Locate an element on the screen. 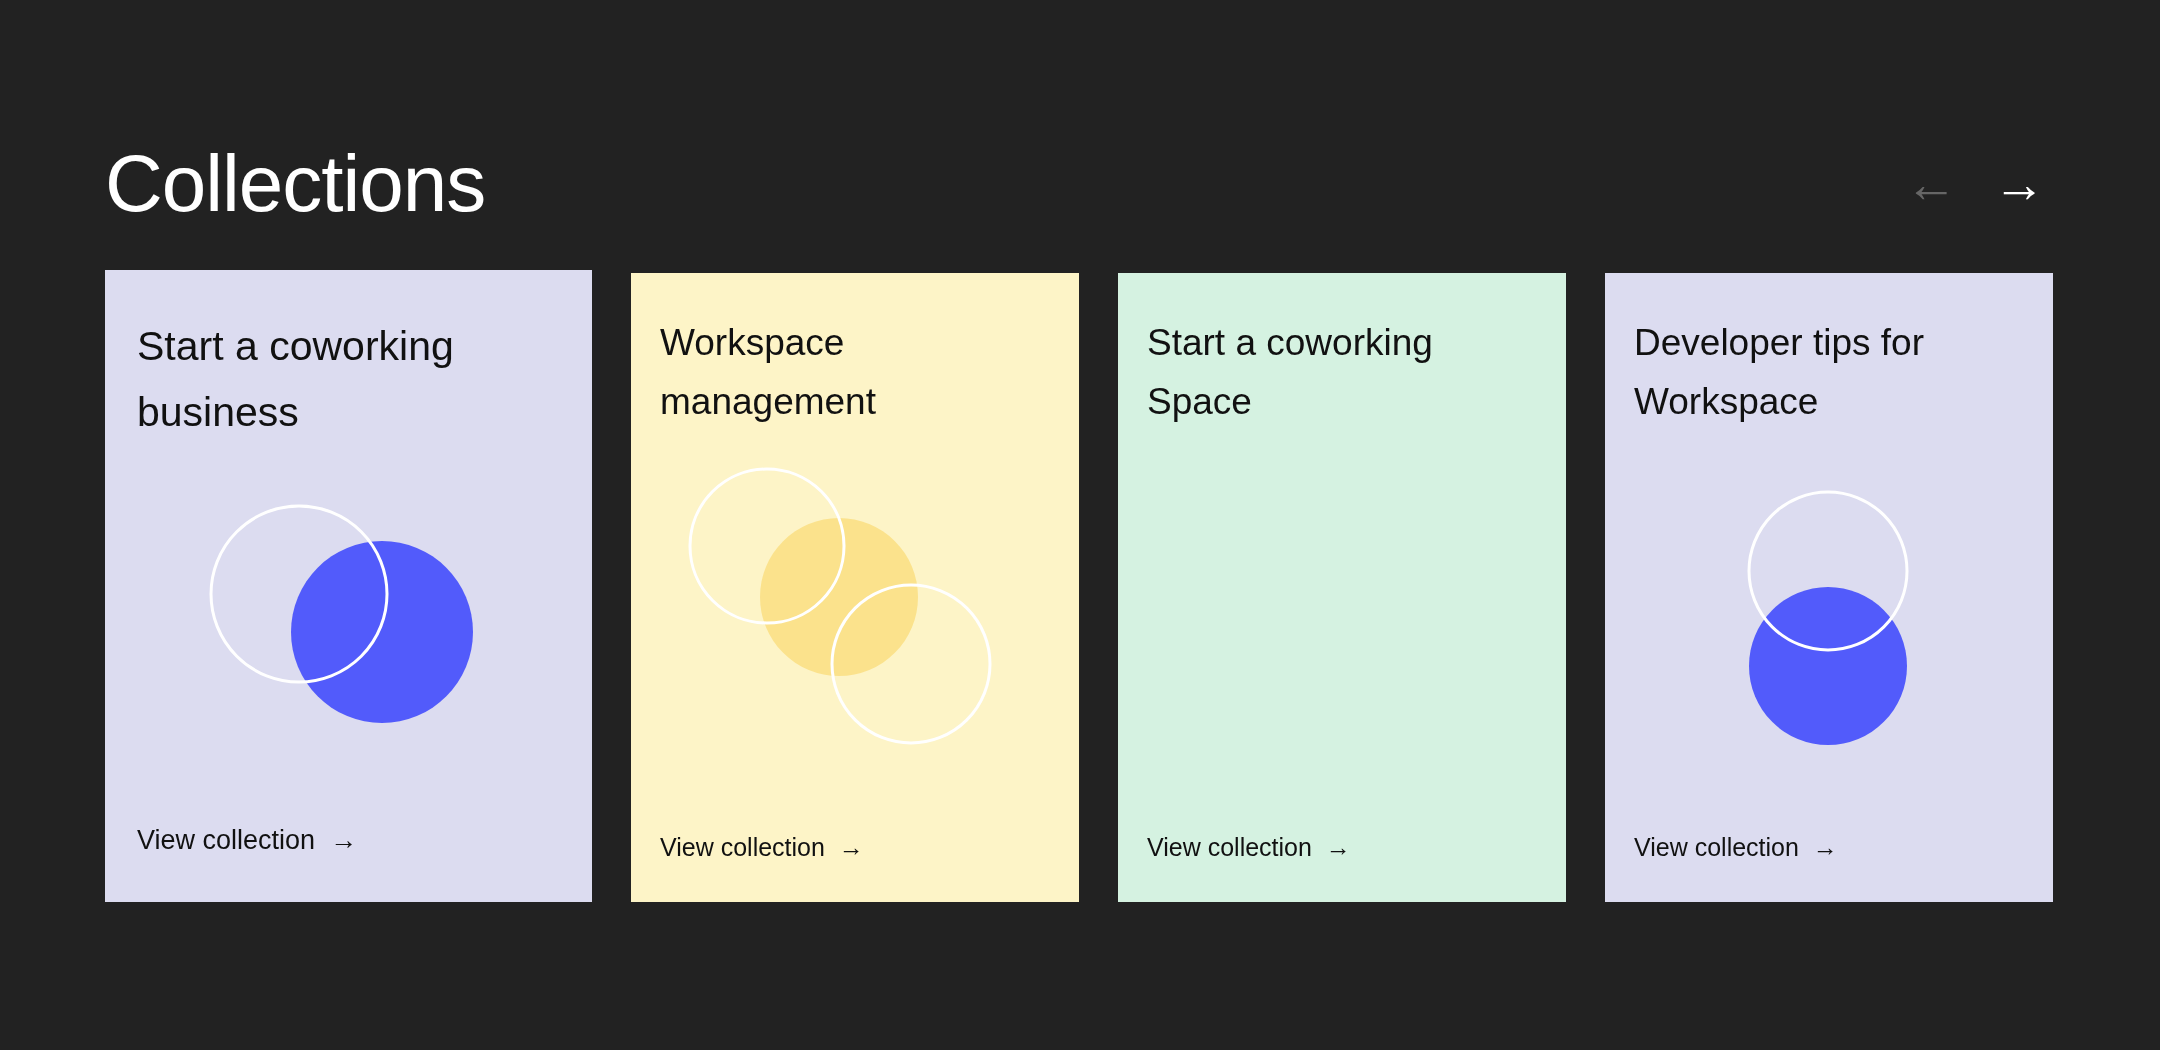  section-heading: Collections is located at coordinates (295, 184).